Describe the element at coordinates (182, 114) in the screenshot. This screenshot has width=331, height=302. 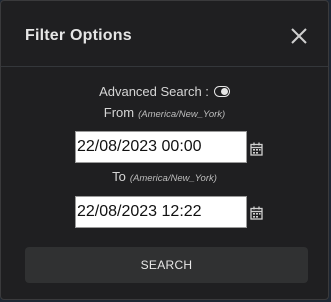
I see `from-timezone: (America/New_York)` at that location.